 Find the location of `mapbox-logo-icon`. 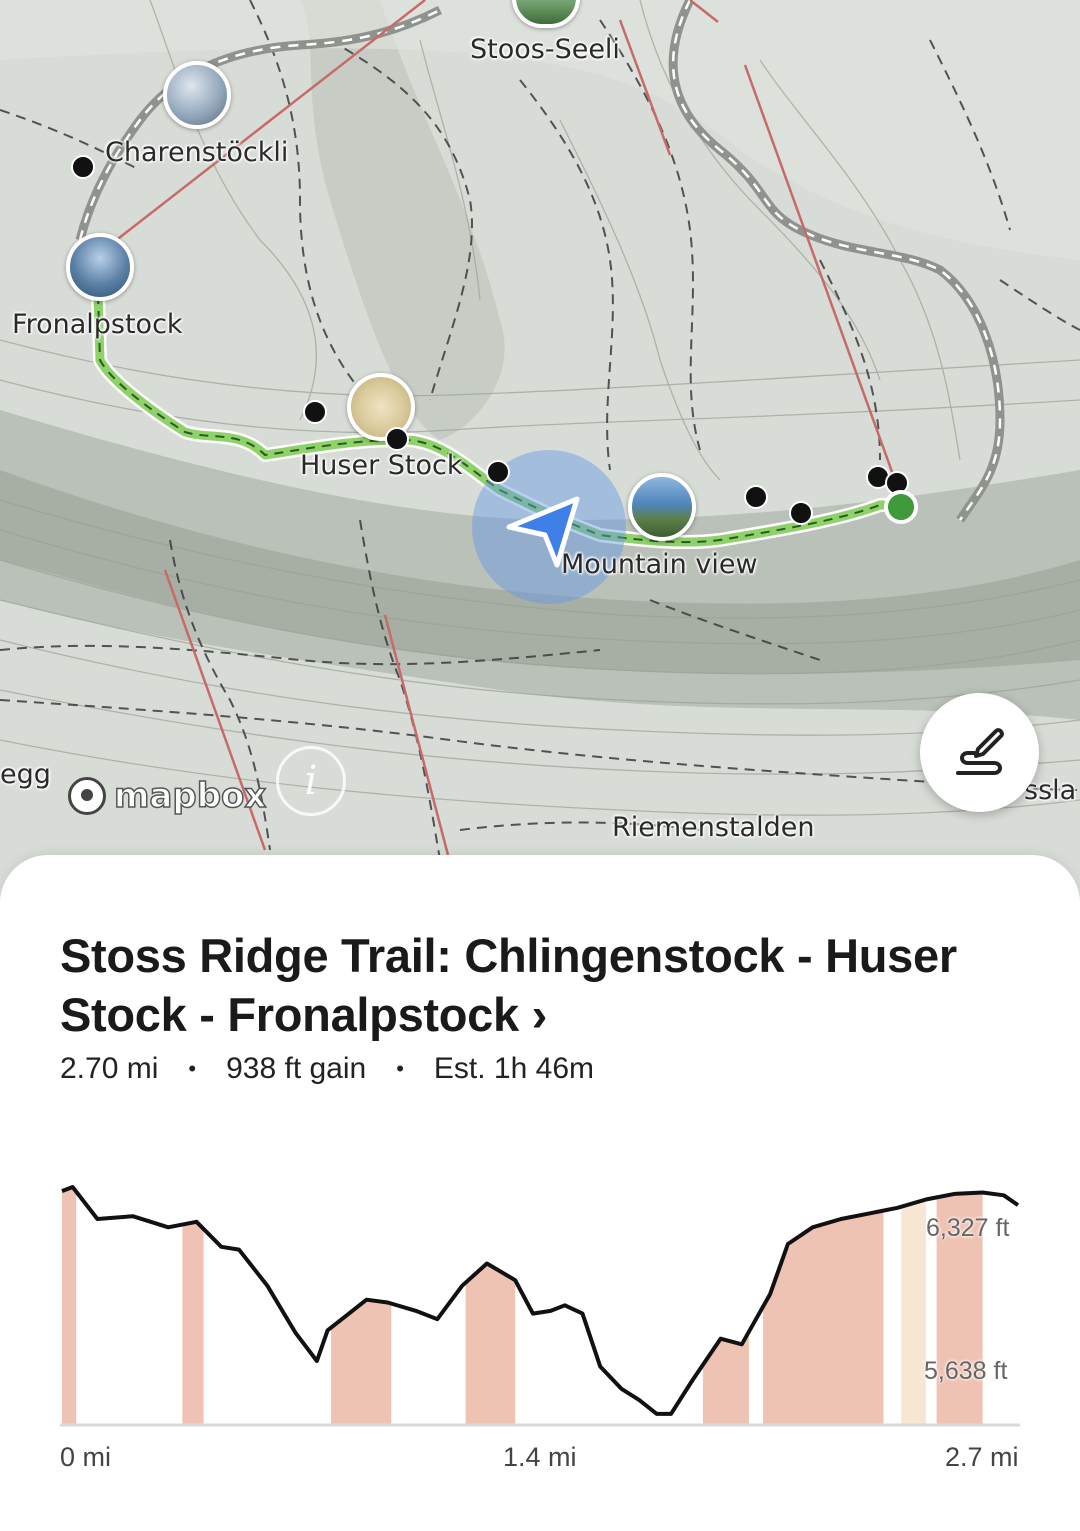

mapbox-logo-icon is located at coordinates (87, 796).